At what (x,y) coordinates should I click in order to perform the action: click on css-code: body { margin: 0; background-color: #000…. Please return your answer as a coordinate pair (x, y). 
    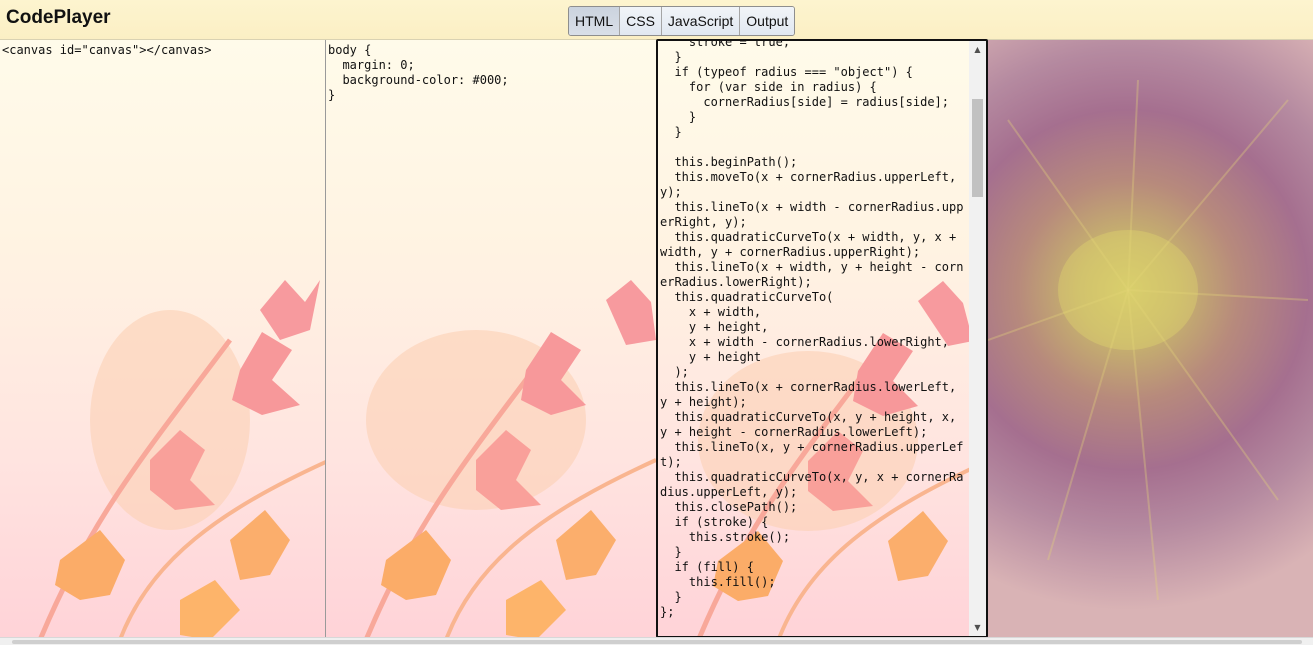
    Looking at the image, I should click on (491, 73).